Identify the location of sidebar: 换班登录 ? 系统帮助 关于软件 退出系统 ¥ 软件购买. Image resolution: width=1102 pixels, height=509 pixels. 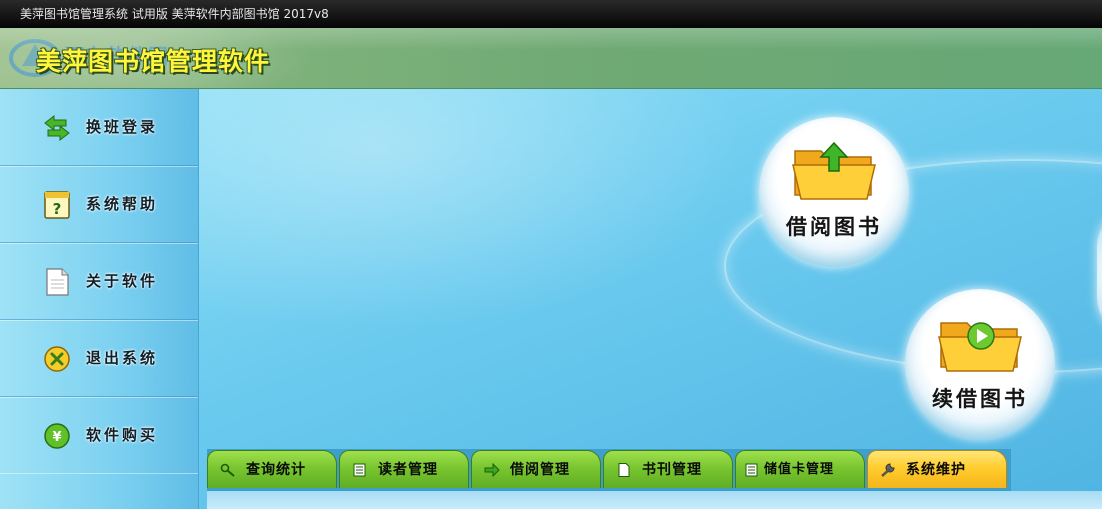
(99, 299).